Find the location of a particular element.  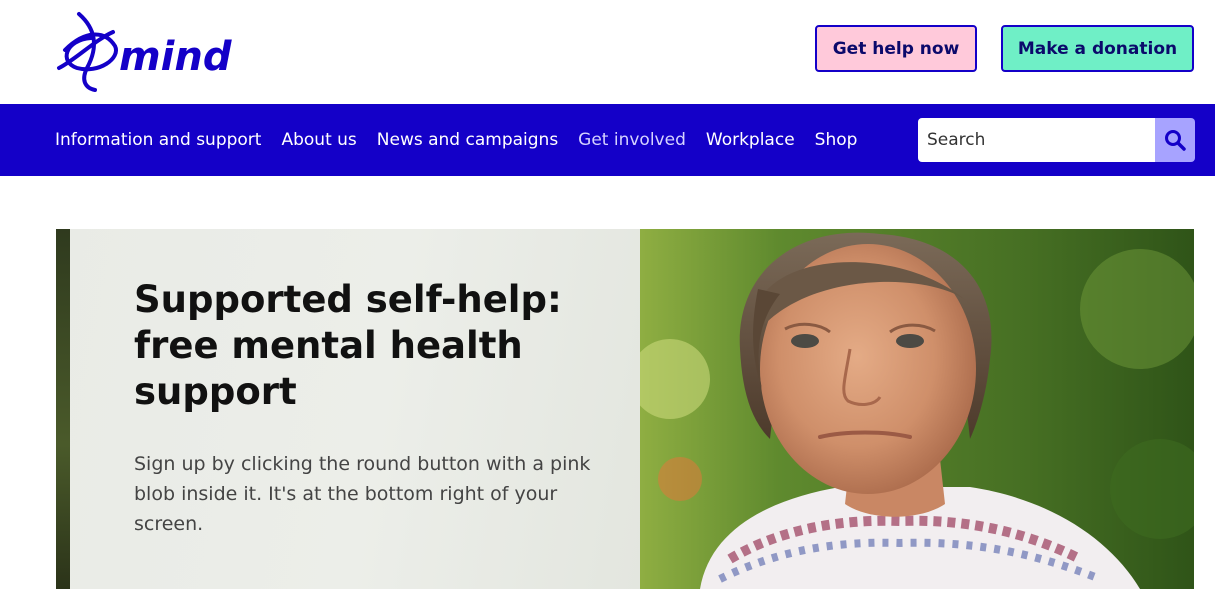

mind-logo: mind is located at coordinates (150, 52).